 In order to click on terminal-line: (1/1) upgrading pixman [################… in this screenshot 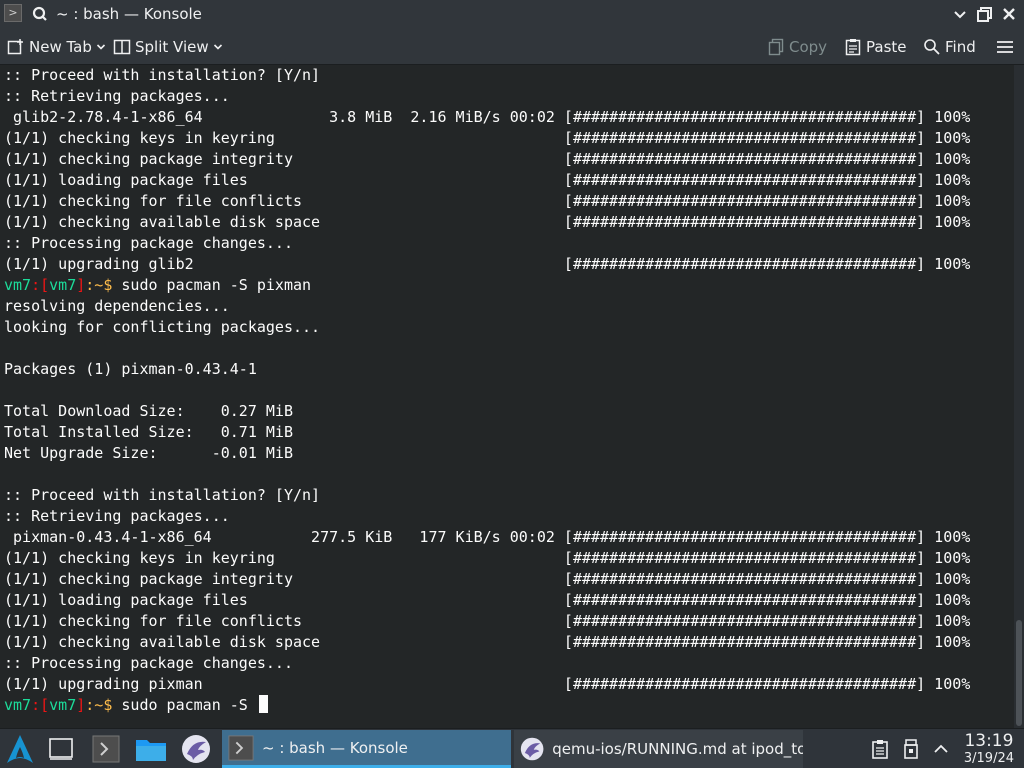, I will do `click(487, 684)`.